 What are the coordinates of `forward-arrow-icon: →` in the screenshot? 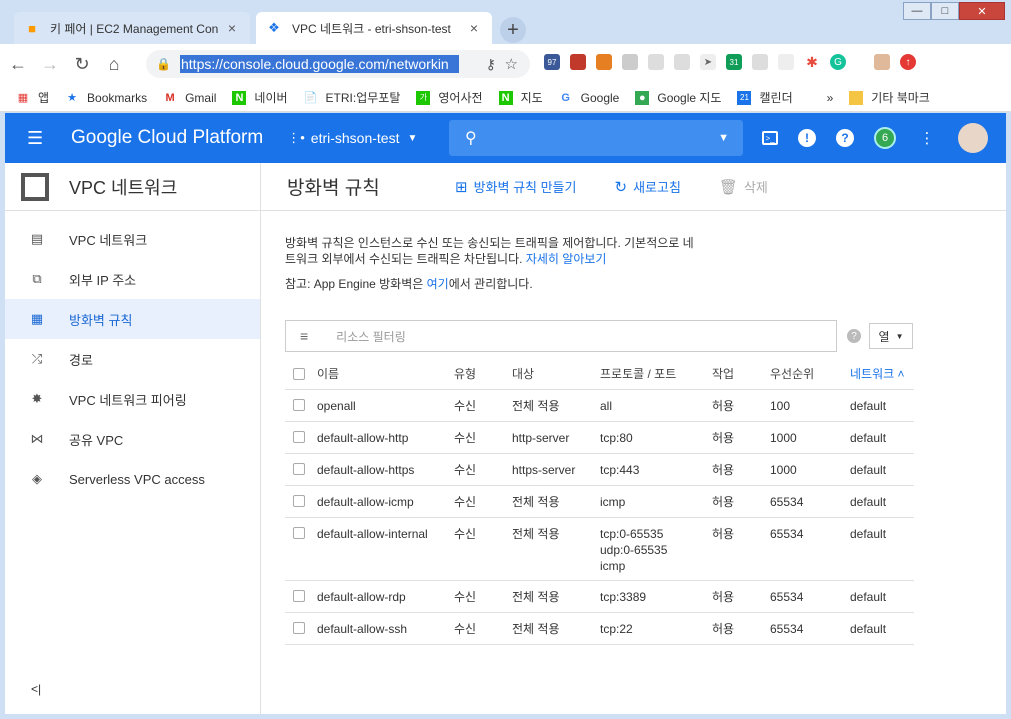 It's located at (50, 64).